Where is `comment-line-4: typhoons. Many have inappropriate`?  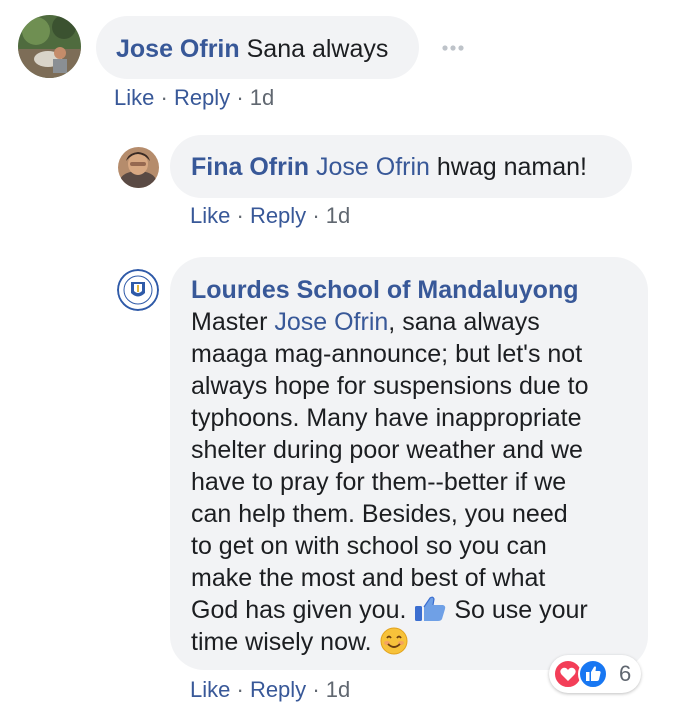 comment-line-4: typhoons. Many have inappropriate is located at coordinates (386, 418).